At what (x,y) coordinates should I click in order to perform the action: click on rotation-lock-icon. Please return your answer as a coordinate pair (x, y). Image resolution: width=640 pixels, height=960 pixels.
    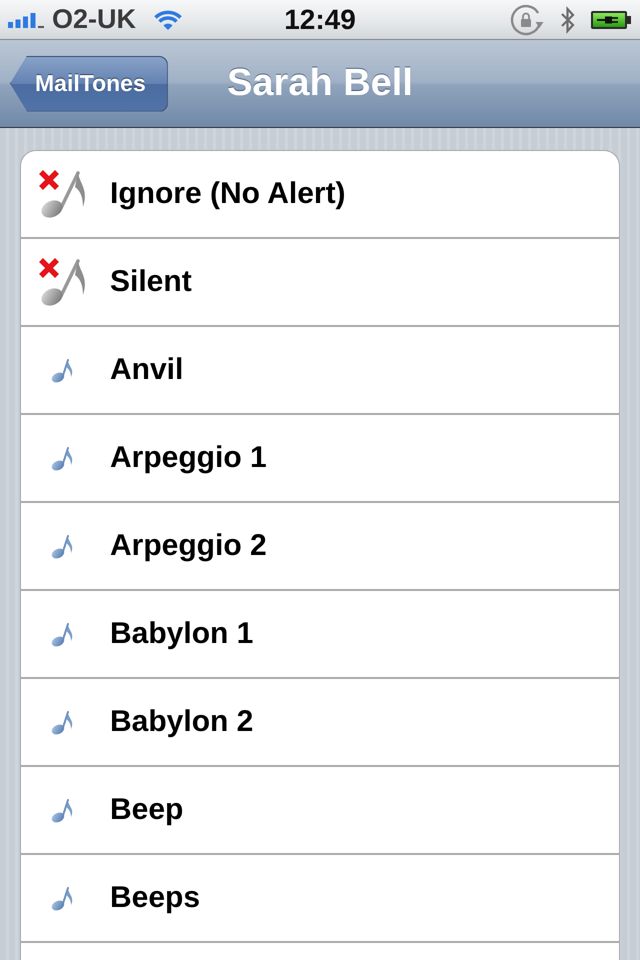
    Looking at the image, I should click on (527, 19).